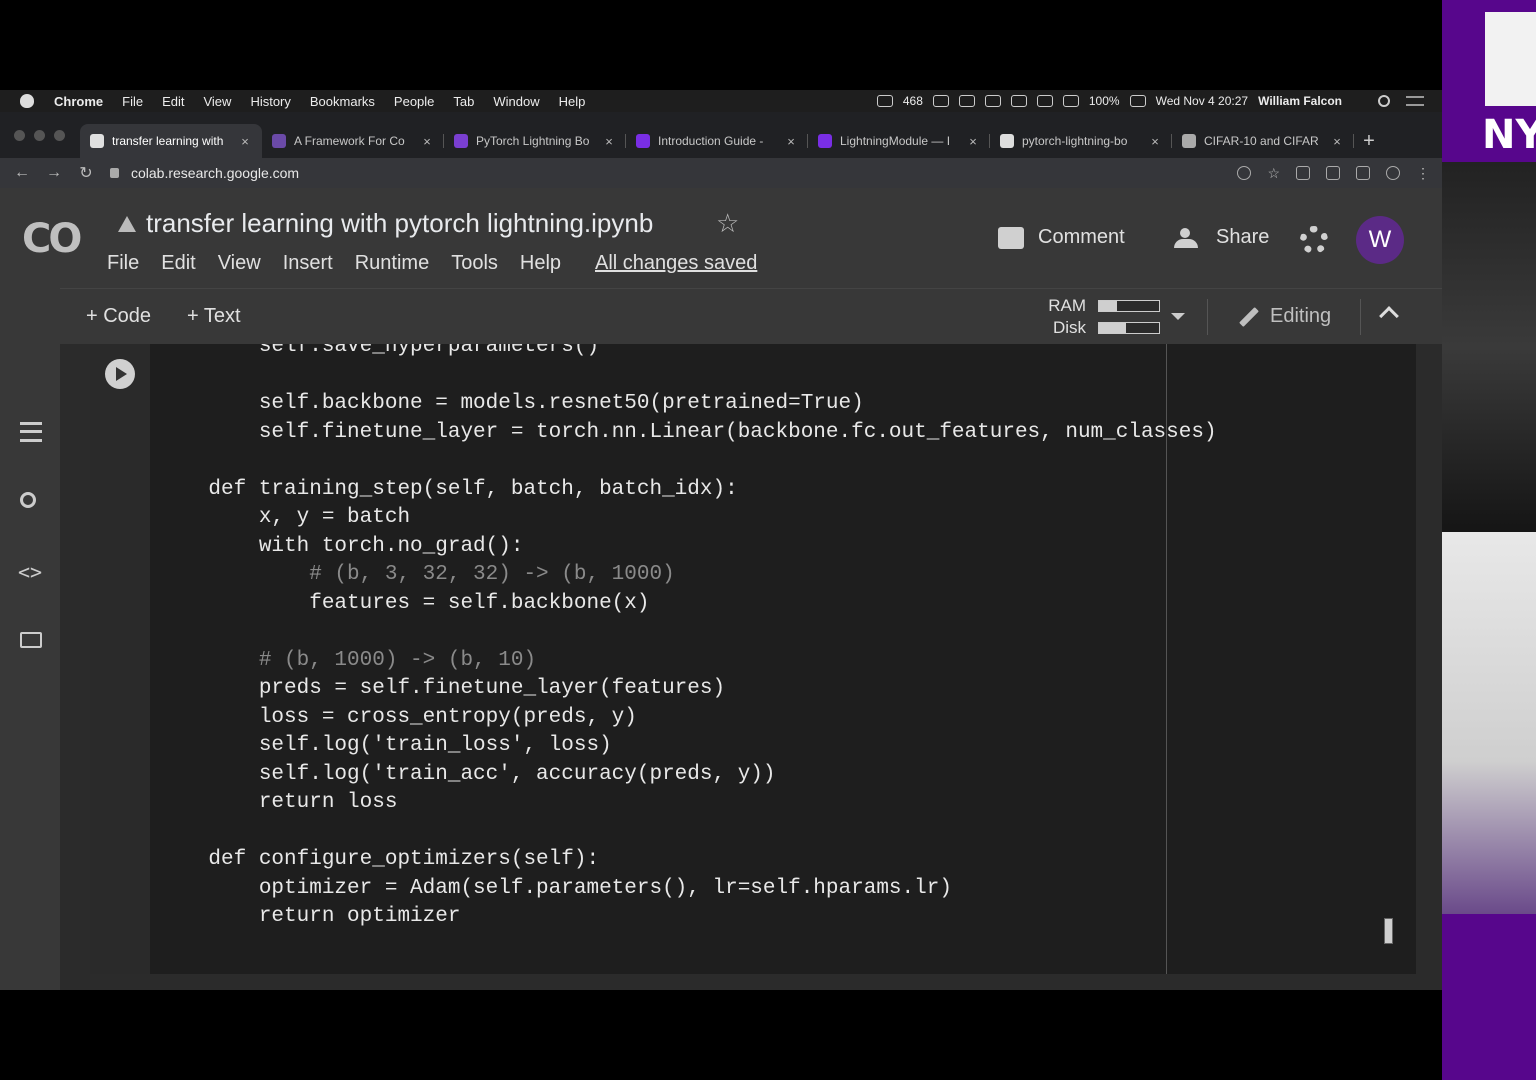  What do you see at coordinates (27, 101) in the screenshot?
I see `apple-icon` at bounding box center [27, 101].